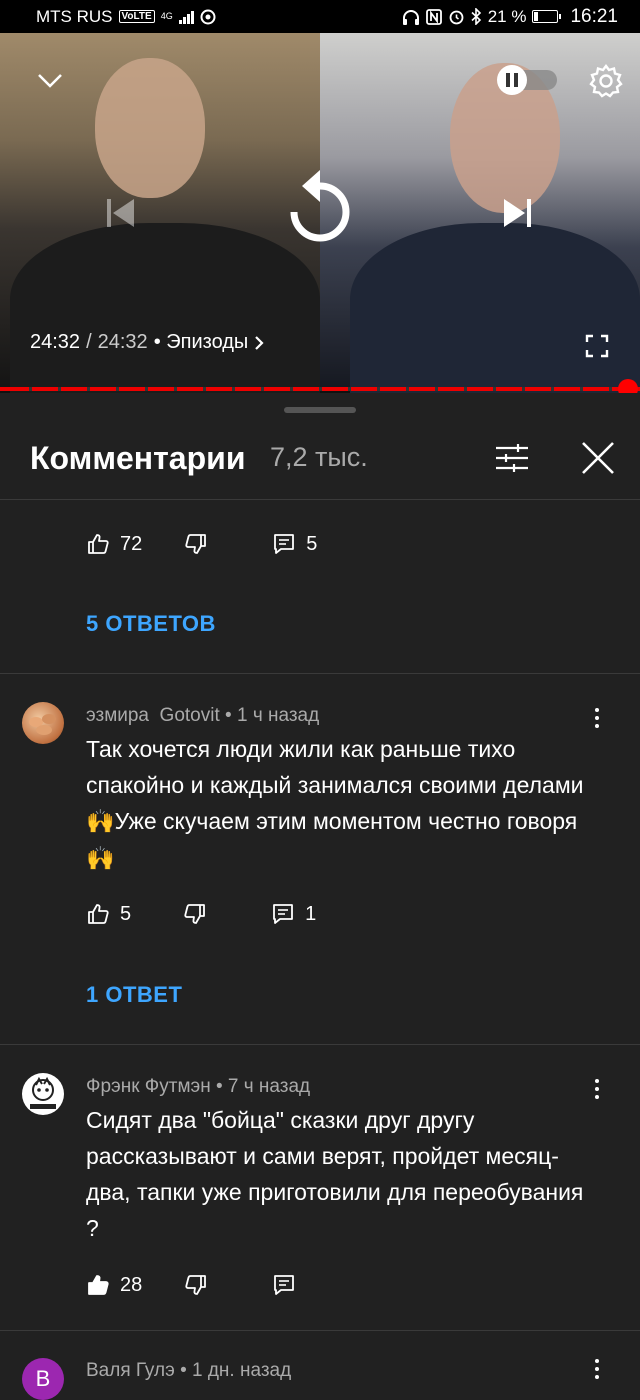 The image size is (640, 1400). Describe the element at coordinates (151, 624) in the screenshot. I see `replies-link: 5 ОТВЕТОВ` at that location.